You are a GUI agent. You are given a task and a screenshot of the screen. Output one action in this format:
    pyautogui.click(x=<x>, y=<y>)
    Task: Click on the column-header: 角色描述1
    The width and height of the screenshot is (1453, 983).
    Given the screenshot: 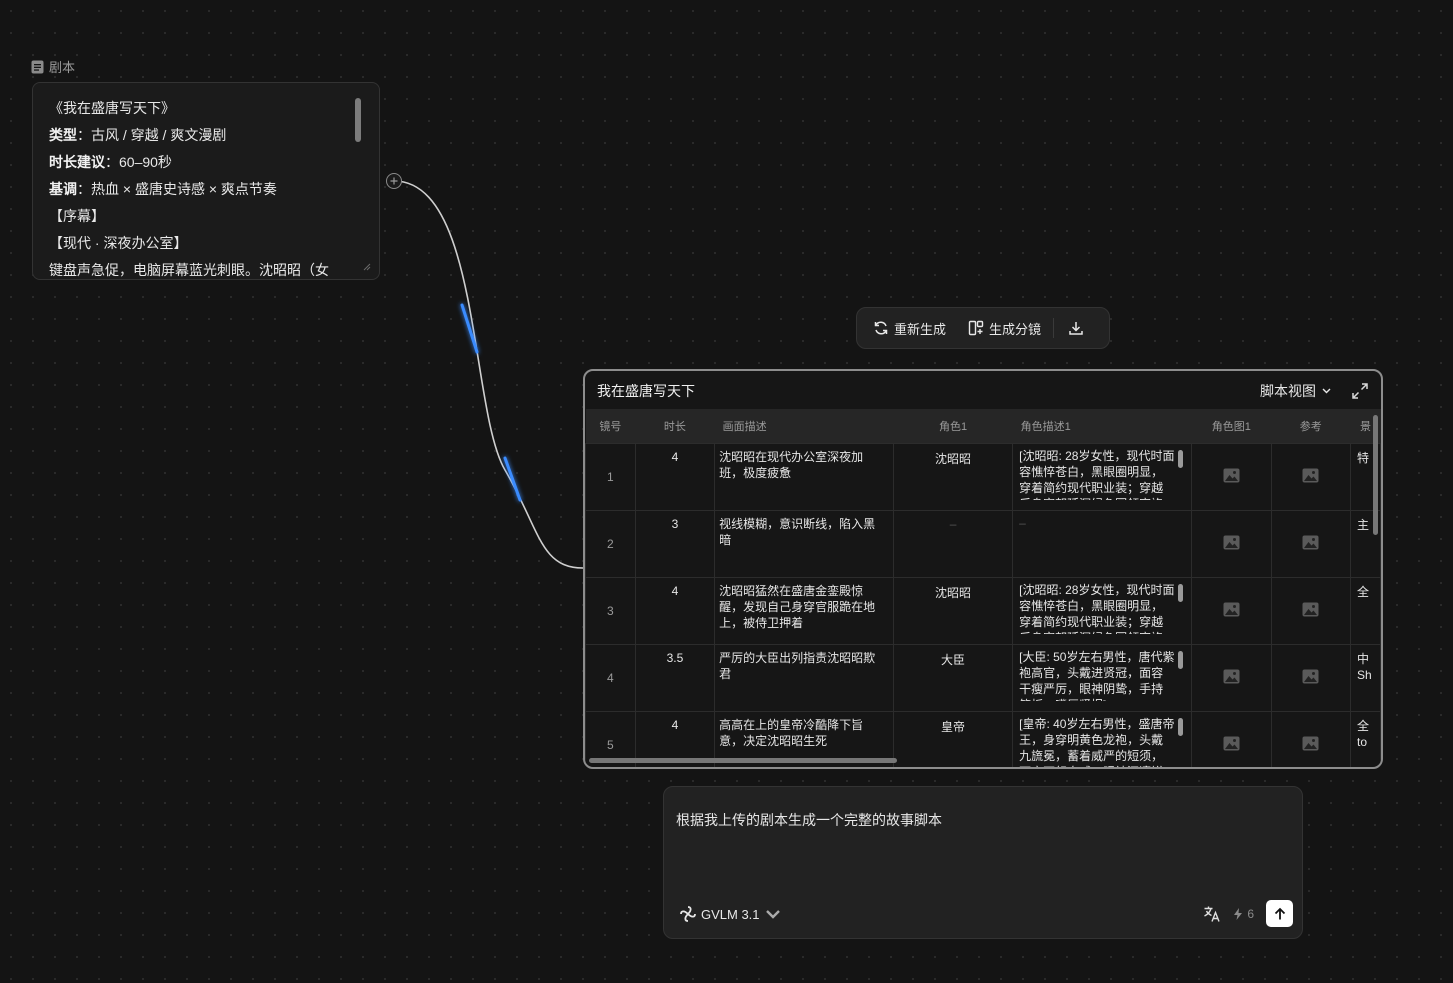 What is the action you would take?
    pyautogui.click(x=1102, y=426)
    